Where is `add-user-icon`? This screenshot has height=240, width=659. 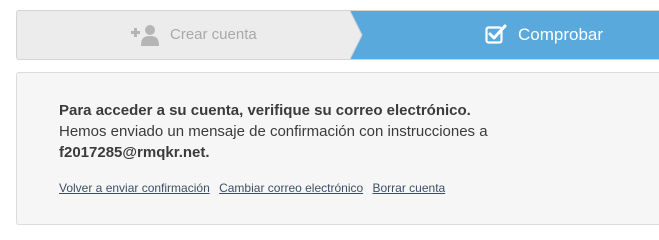
add-user-icon is located at coordinates (145, 35).